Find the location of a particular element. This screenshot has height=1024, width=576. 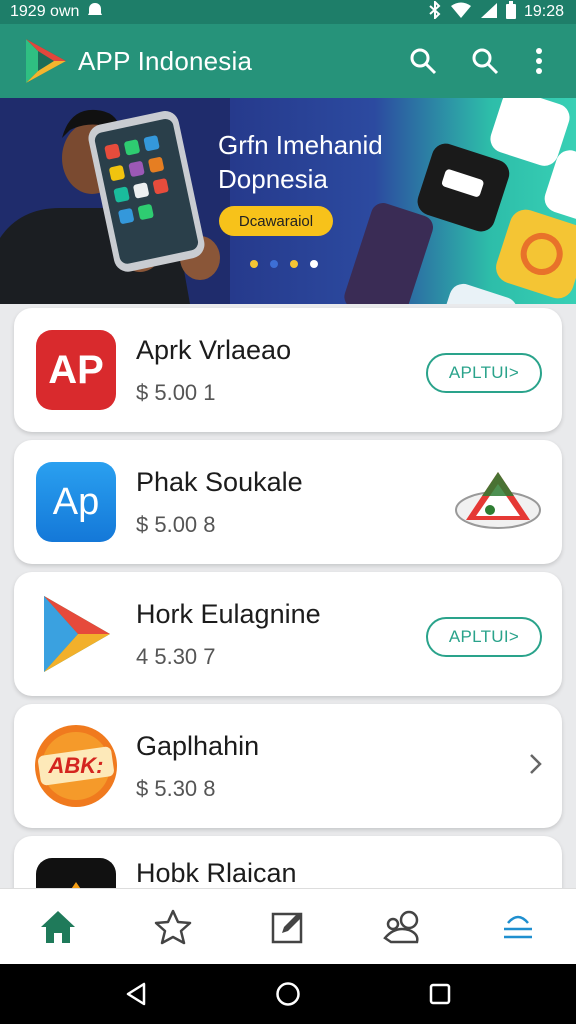

search-button-secondary is located at coordinates (485, 61).